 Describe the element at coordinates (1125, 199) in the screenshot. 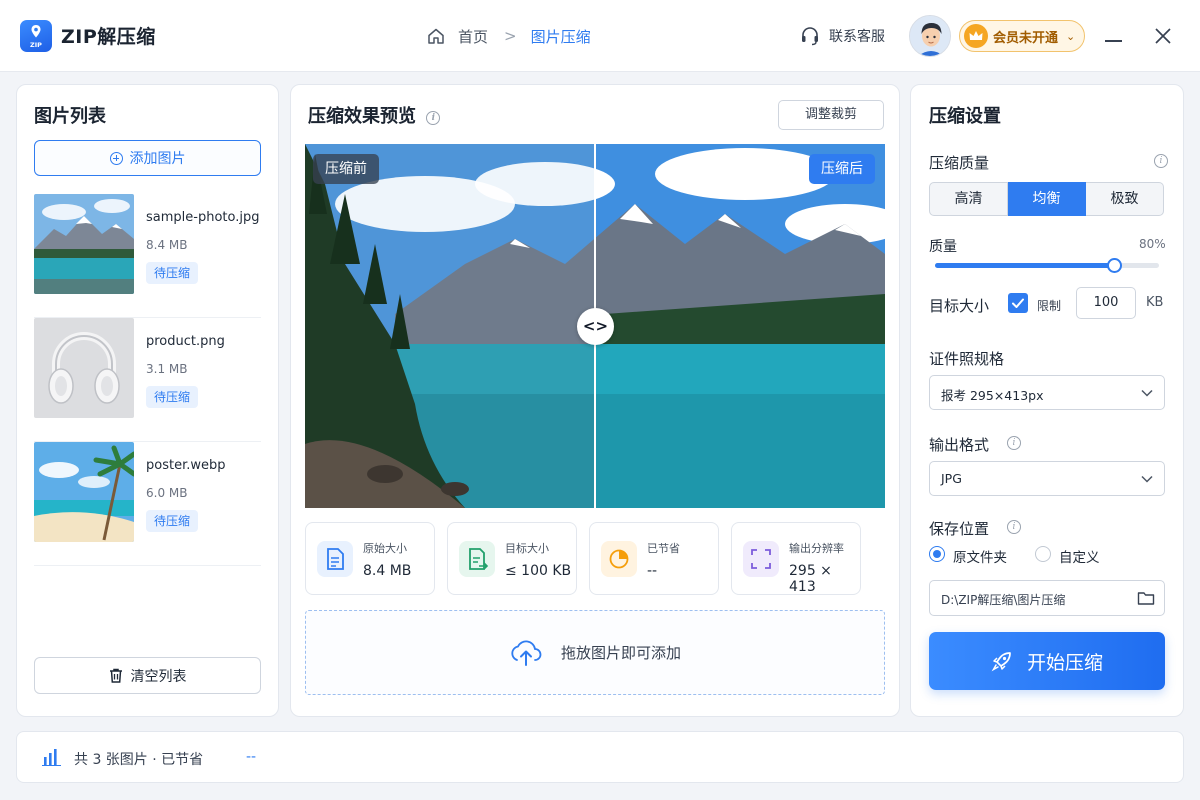

I see `quality-option-extreme: 极致` at that location.